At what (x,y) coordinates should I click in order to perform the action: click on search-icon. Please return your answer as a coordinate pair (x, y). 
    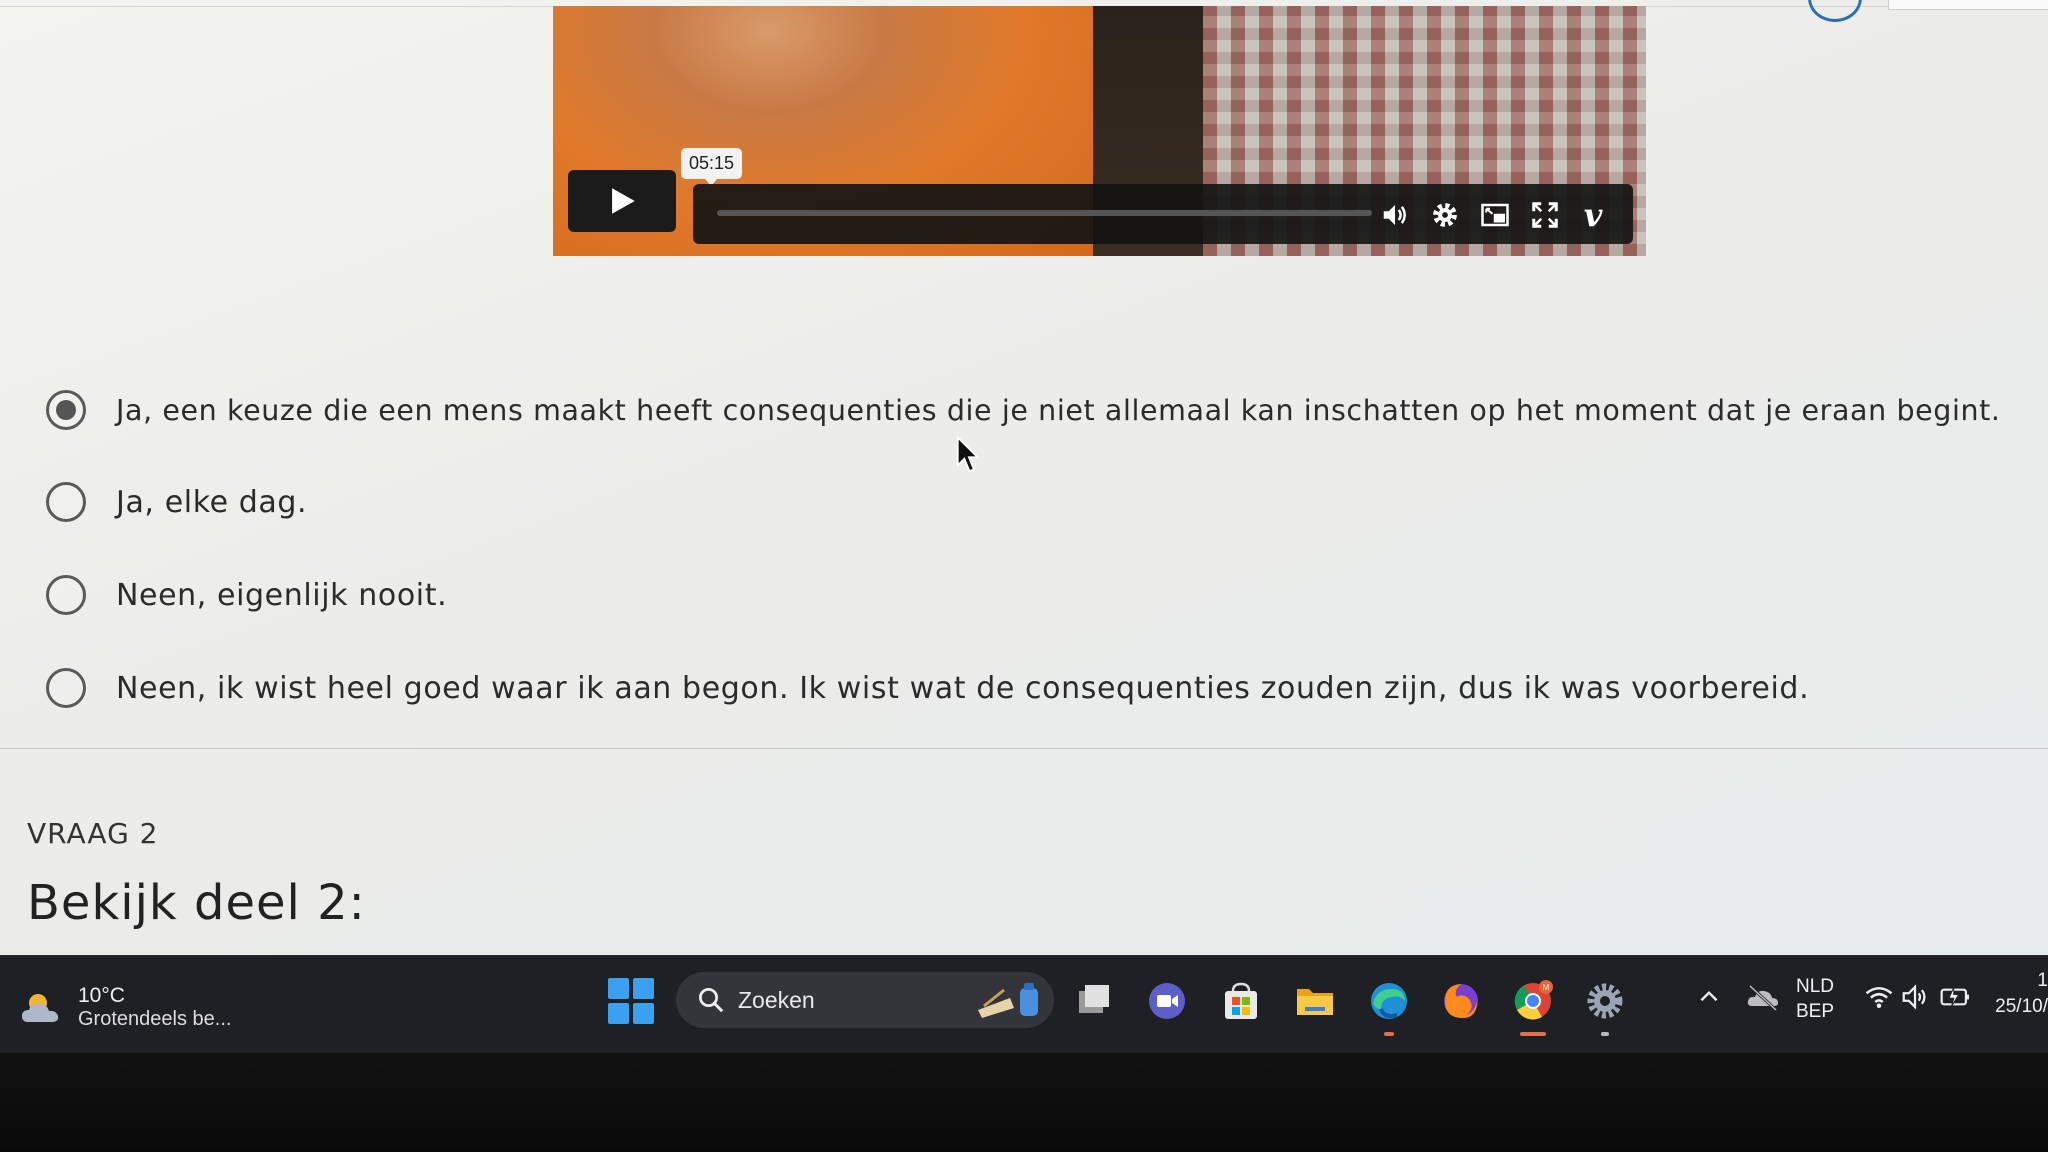
    Looking at the image, I should click on (711, 1000).